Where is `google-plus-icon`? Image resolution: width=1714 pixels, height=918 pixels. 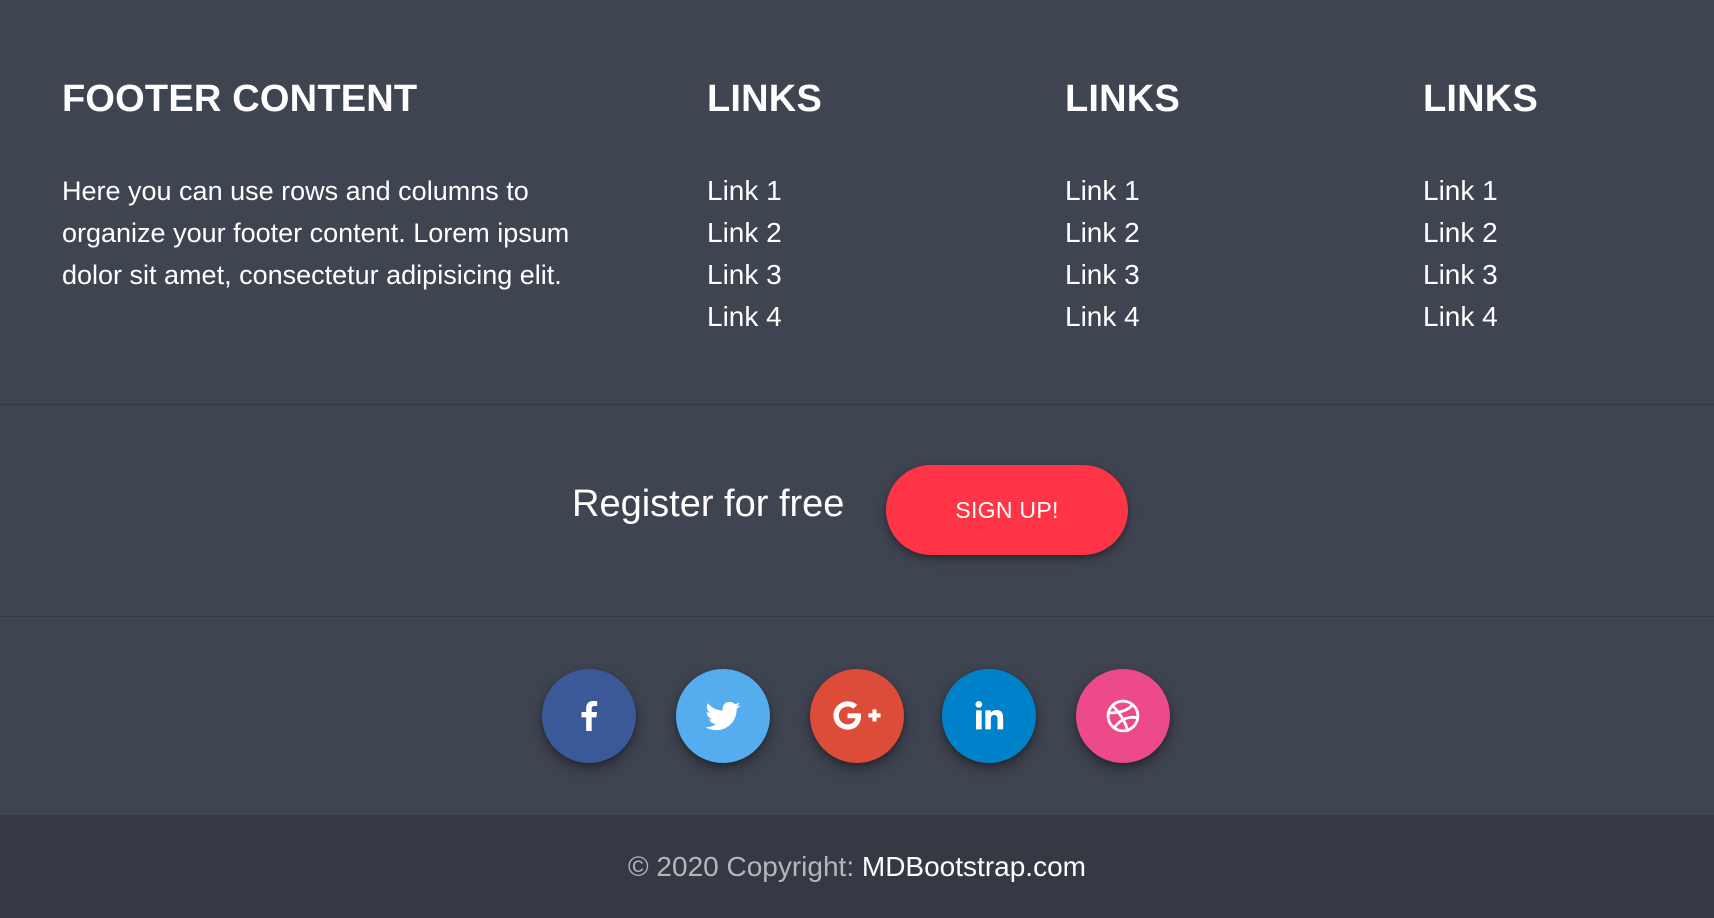 google-plus-icon is located at coordinates (857, 715).